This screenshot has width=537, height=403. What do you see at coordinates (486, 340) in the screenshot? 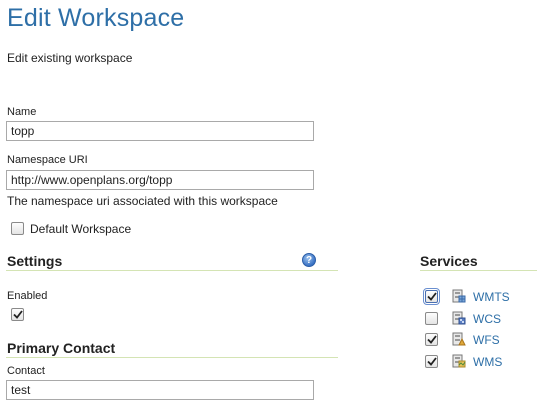
I see `wfs-service-link: WFS` at bounding box center [486, 340].